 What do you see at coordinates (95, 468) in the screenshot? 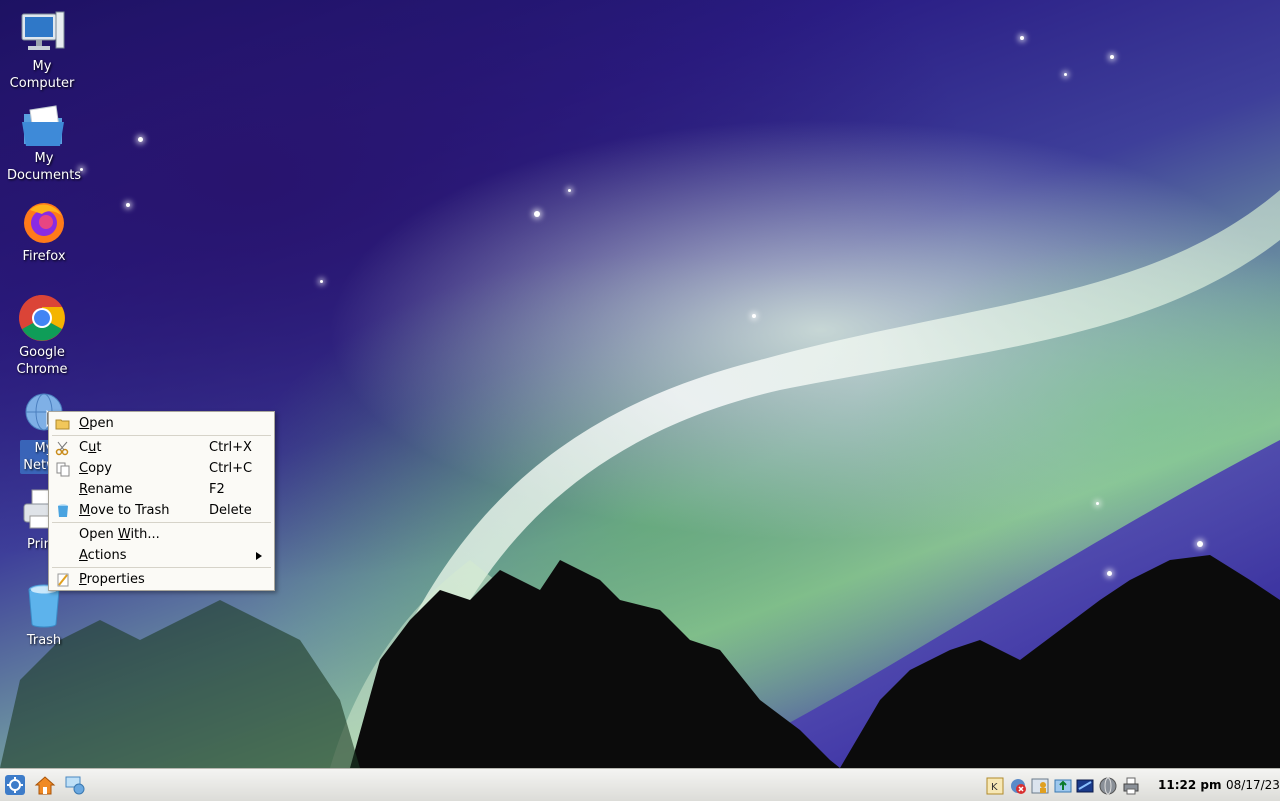
I see `menu-label: Copy` at bounding box center [95, 468].